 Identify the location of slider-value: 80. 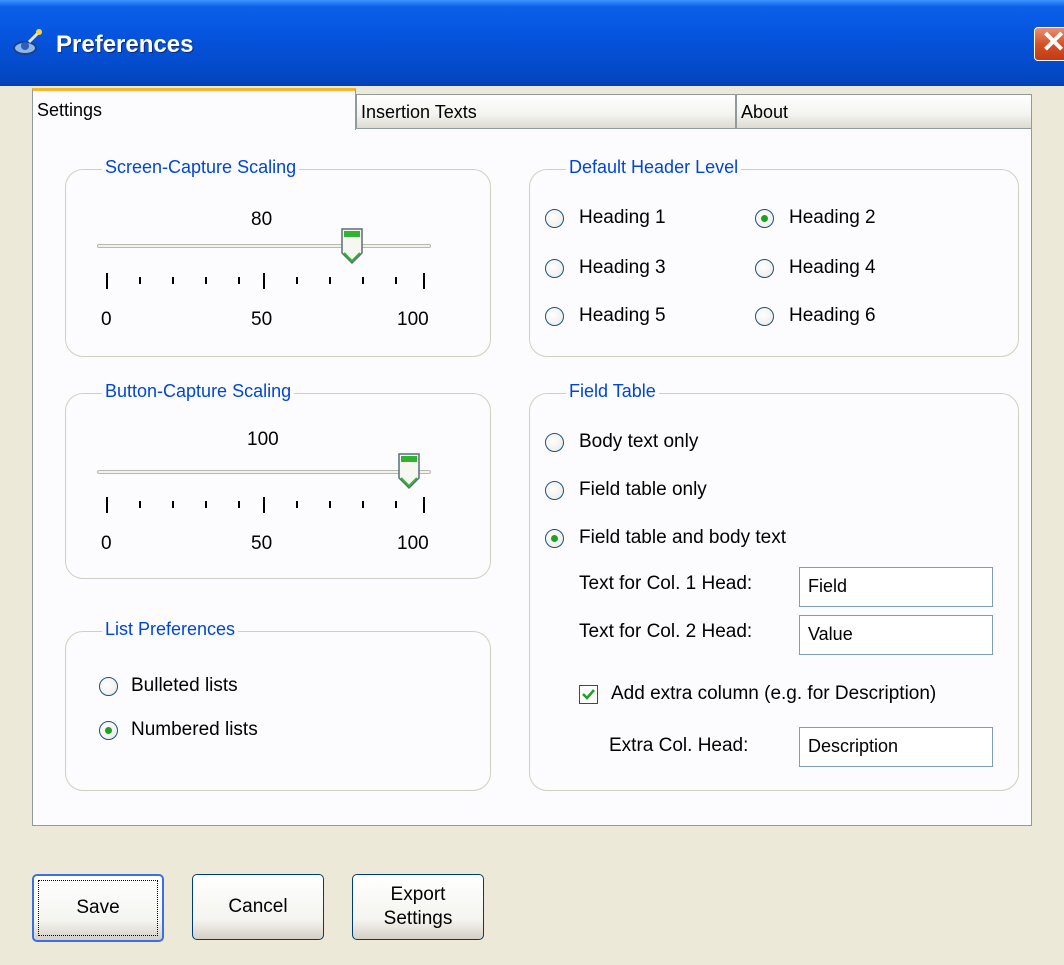
(262, 219).